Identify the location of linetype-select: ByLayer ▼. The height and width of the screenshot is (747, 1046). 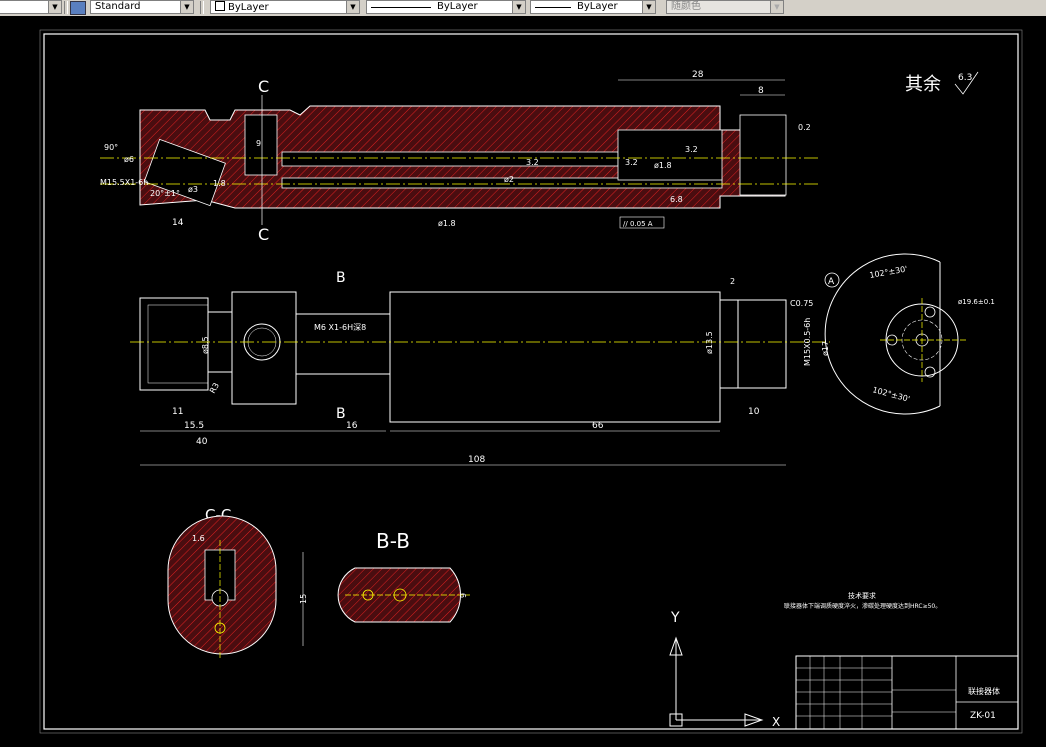
(446, 7).